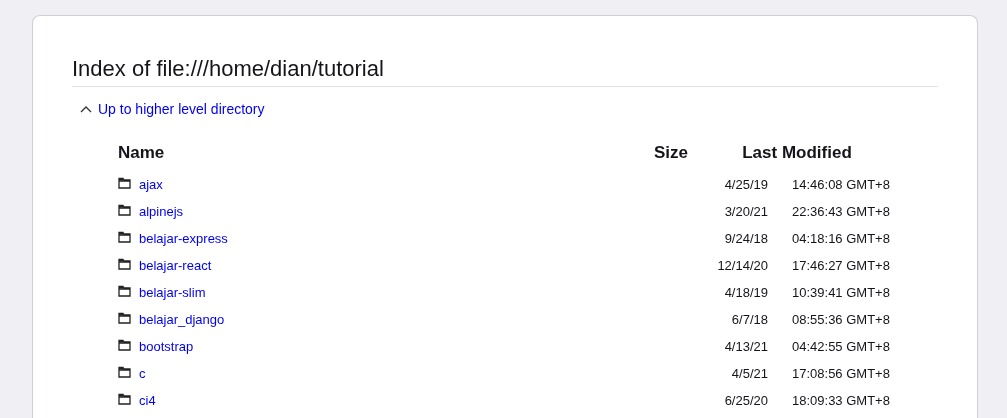 The image size is (1007, 418). What do you see at coordinates (172, 292) in the screenshot?
I see `directory-link: belajar-slim` at bounding box center [172, 292].